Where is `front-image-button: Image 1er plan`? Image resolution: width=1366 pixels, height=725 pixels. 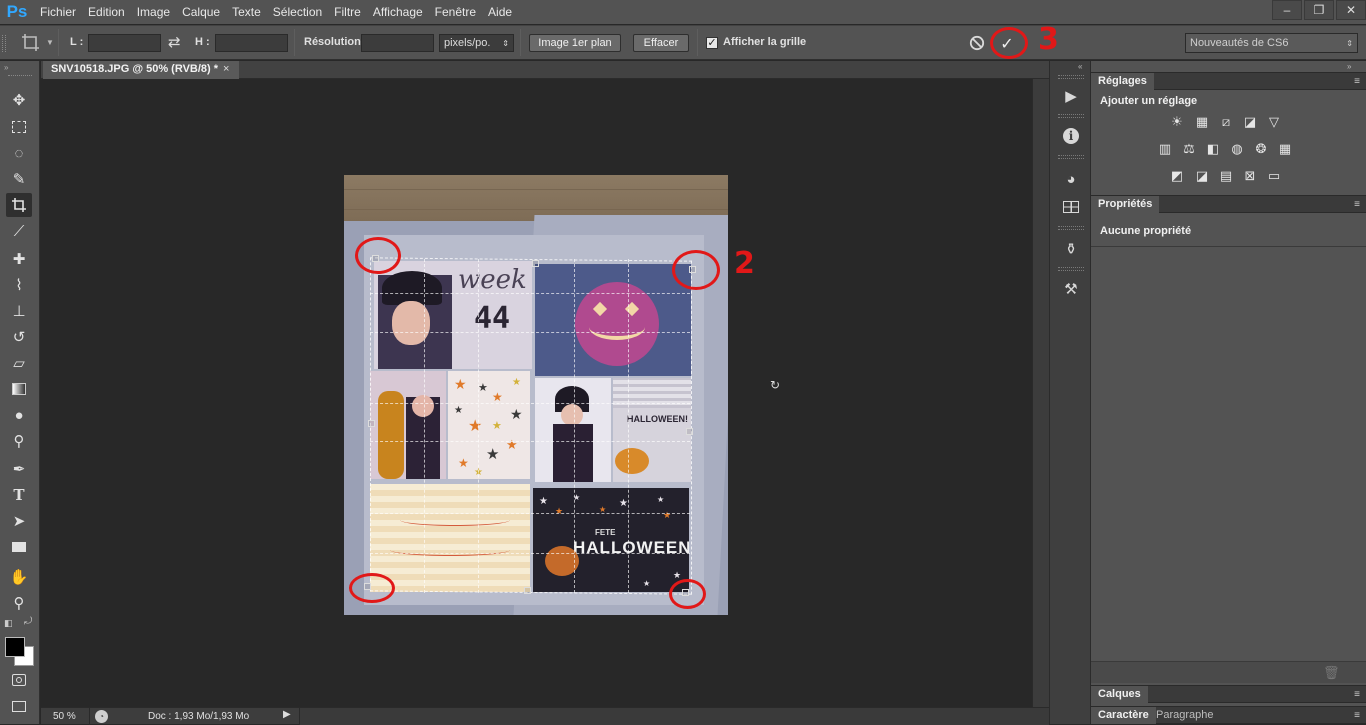
front-image-button: Image 1er plan is located at coordinates (575, 43).